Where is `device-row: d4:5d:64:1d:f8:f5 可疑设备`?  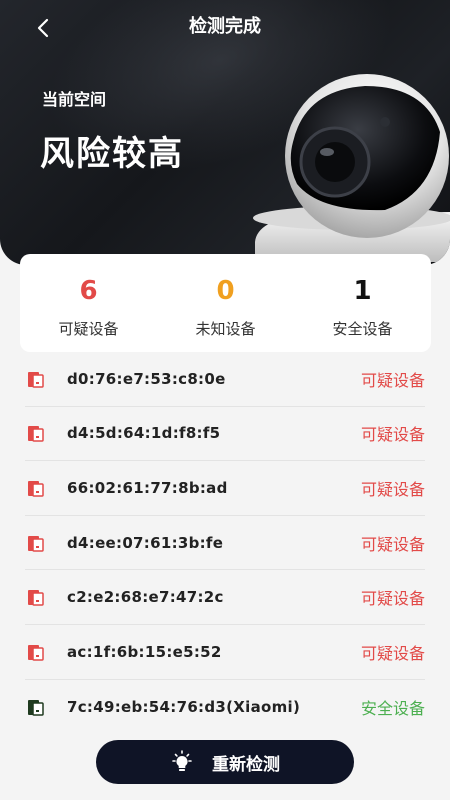
device-row: d4:5d:64:1d:f8:f5 可疑设备 is located at coordinates (225, 434).